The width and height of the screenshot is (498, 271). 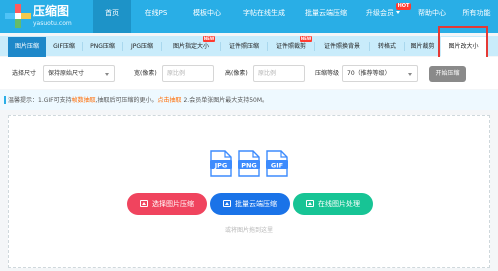 I want to click on nav-item-help: 帮助中心, so click(x=432, y=16).